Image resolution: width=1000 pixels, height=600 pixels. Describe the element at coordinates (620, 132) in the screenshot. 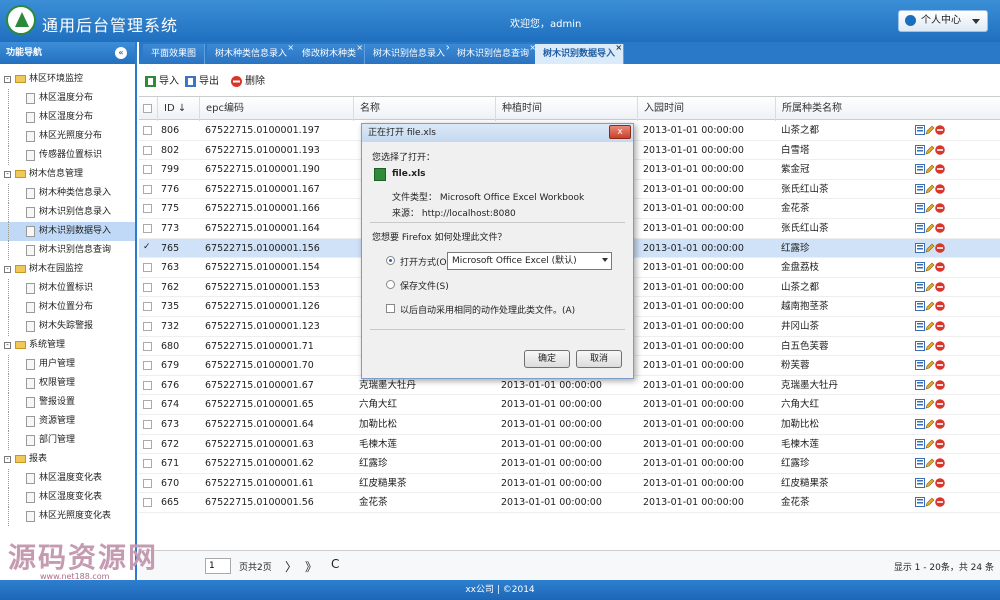

I see `dialog-close-button: x` at that location.